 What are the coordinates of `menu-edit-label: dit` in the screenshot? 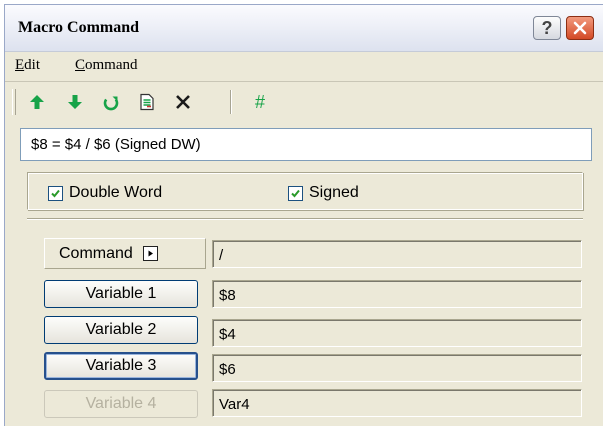 It's located at (32, 65).